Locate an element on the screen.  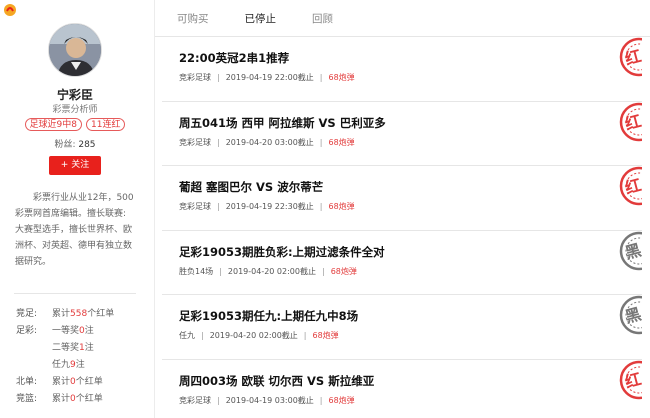
stat-prefix: 一等奖 is located at coordinates (66, 331).